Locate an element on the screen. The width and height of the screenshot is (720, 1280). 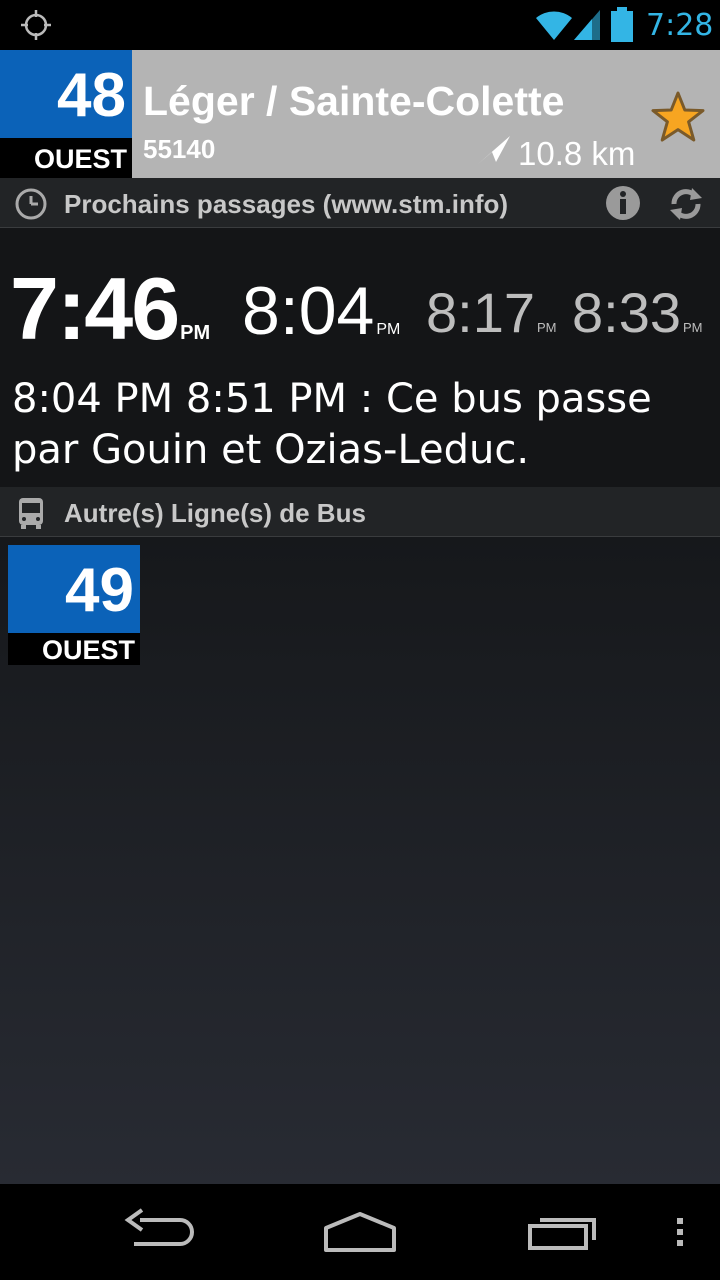
next-pass-time: 8:17 PM is located at coordinates (491, 312).